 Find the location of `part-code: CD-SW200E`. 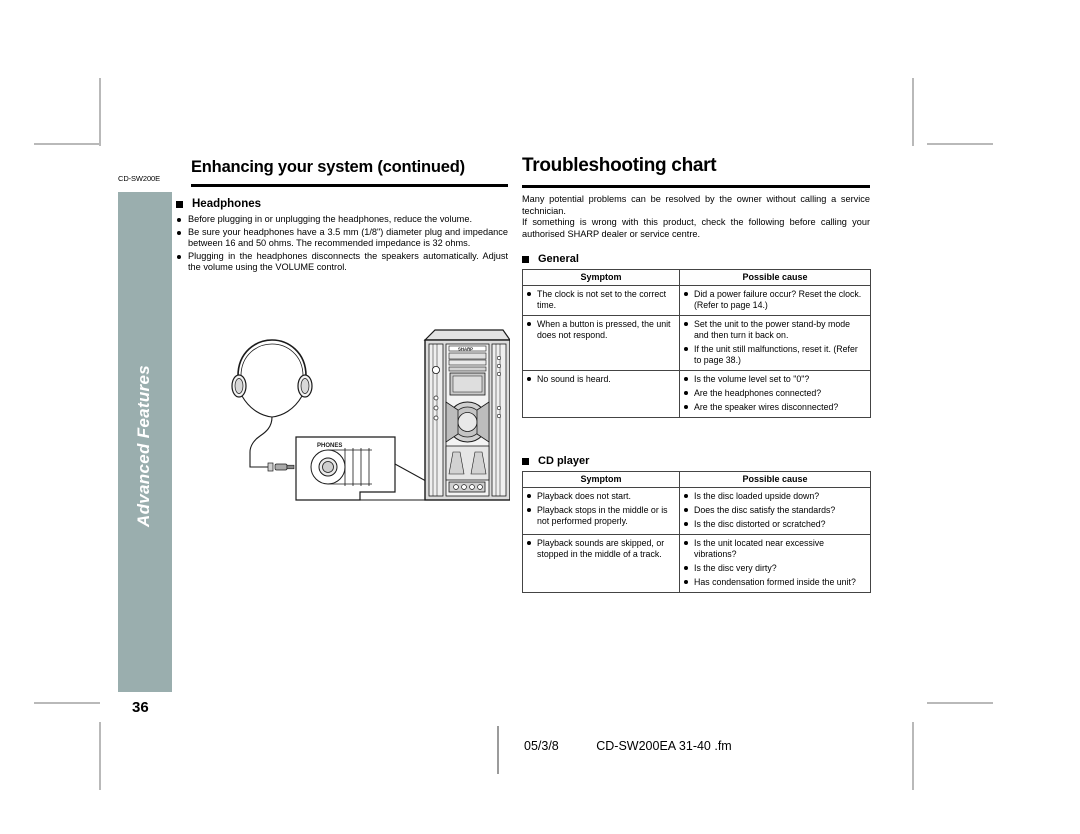

part-code: CD-SW200E is located at coordinates (139, 178).